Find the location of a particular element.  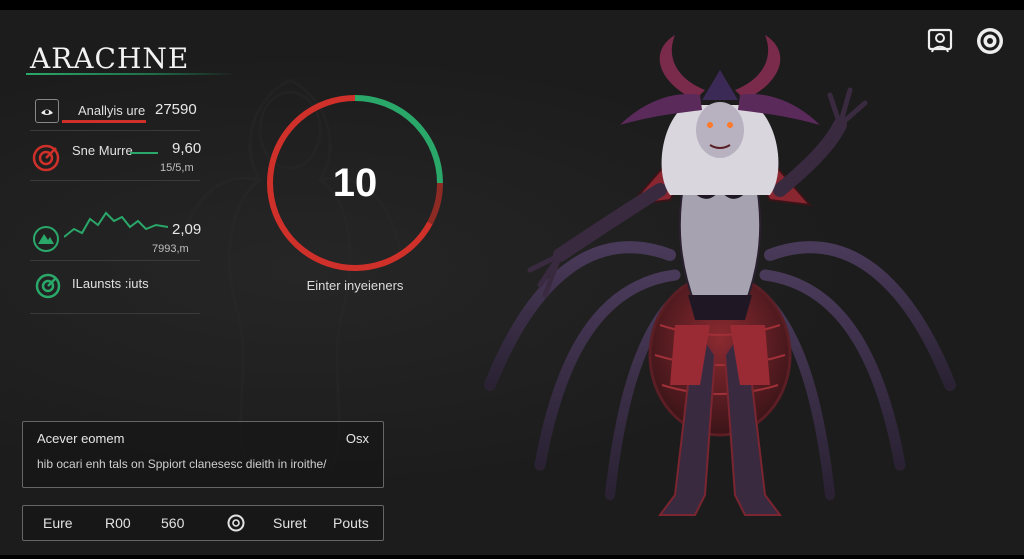

stat-bar-green is located at coordinates (144, 153).